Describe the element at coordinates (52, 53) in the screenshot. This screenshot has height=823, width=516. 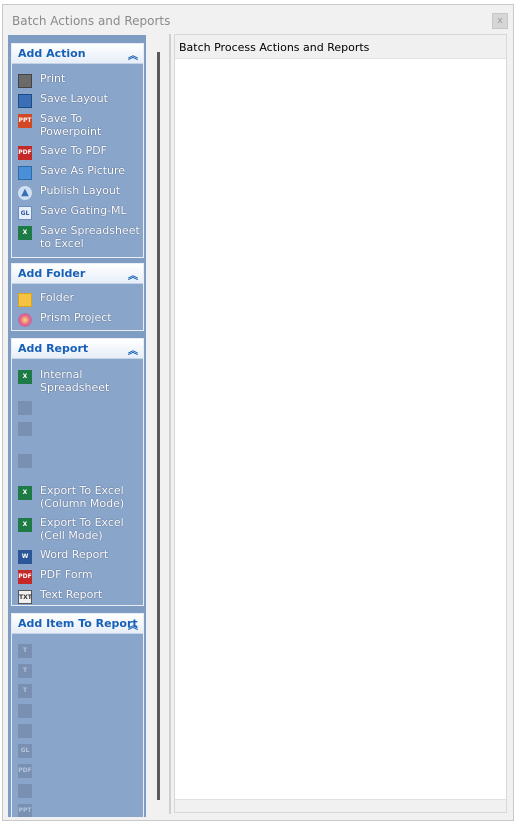
I see `group-title: Add Action` at that location.